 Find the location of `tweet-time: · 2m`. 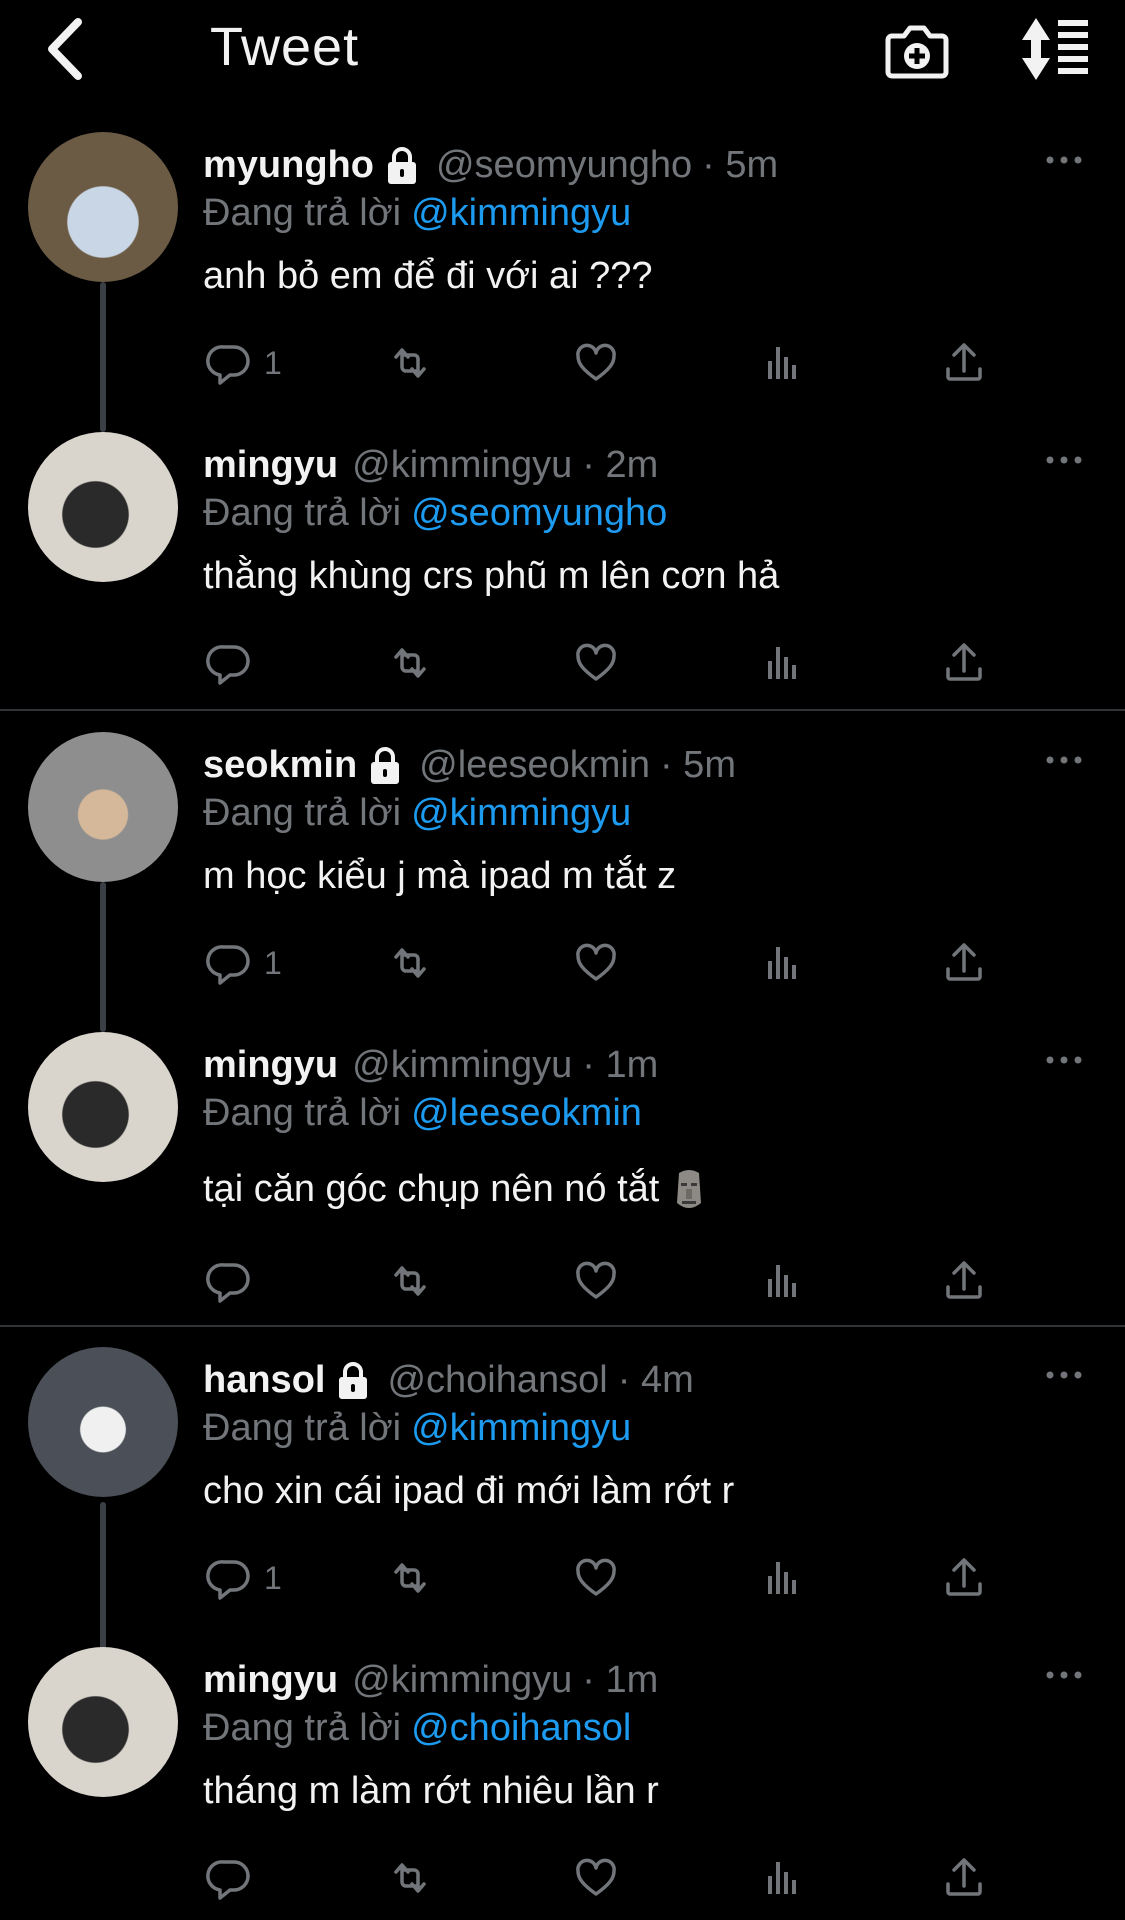

tweet-time: · 2m is located at coordinates (620, 465).